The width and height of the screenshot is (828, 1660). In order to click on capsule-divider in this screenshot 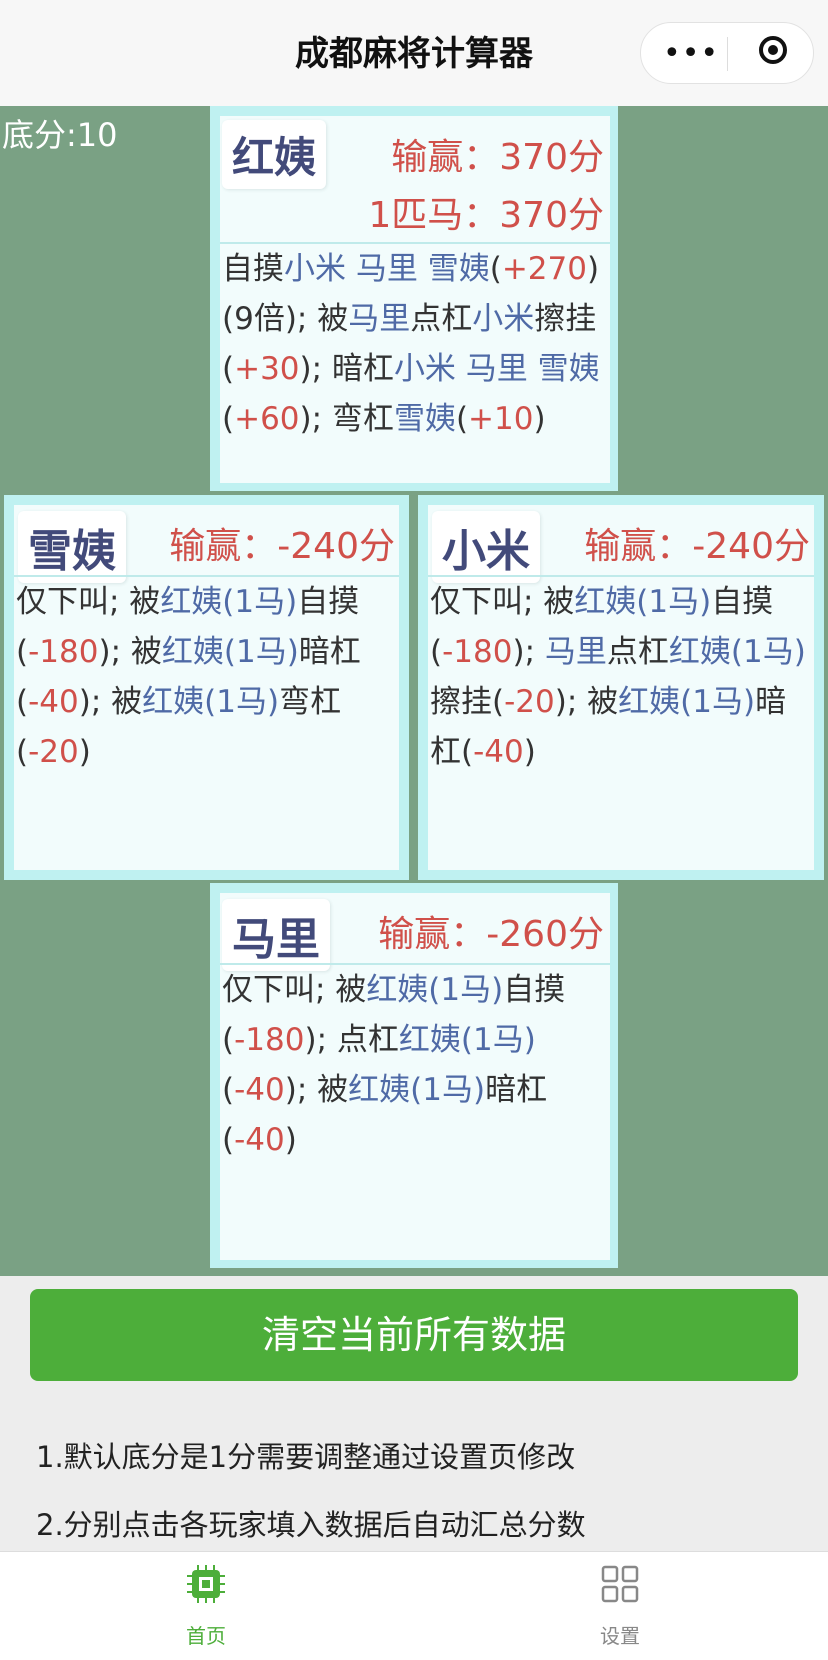, I will do `click(727, 54)`.